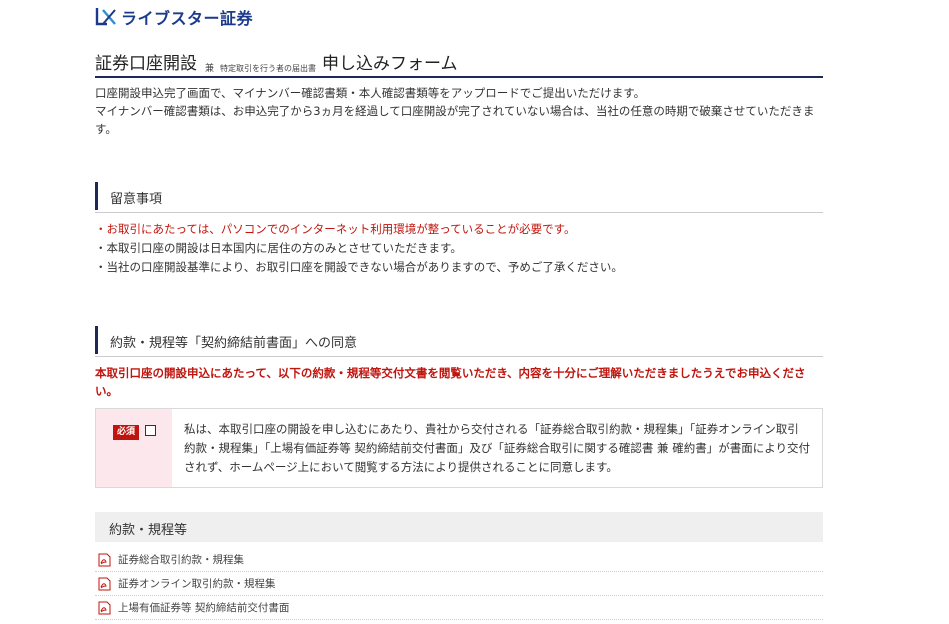 This screenshot has height=624, width=949. Describe the element at coordinates (234, 343) in the screenshot. I see `consent-heading-text: 約款・規程等「契約締結前書面」への同意` at that location.